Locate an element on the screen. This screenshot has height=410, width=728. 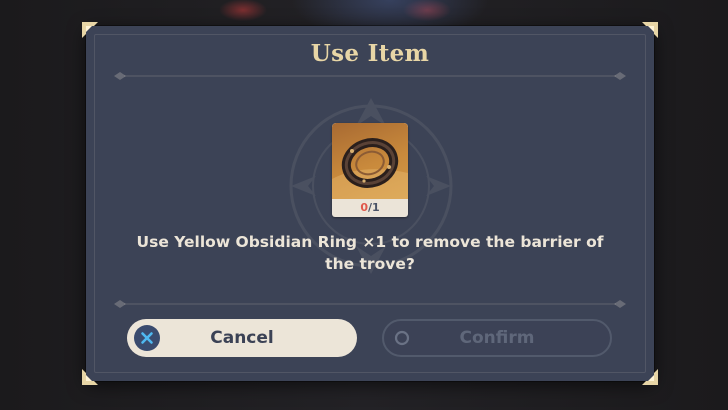
item-count: 0/1 is located at coordinates (370, 208).